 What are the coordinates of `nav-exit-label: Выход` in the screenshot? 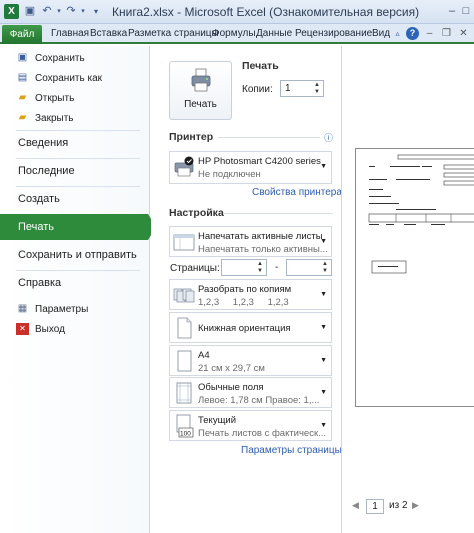 It's located at (50, 329).